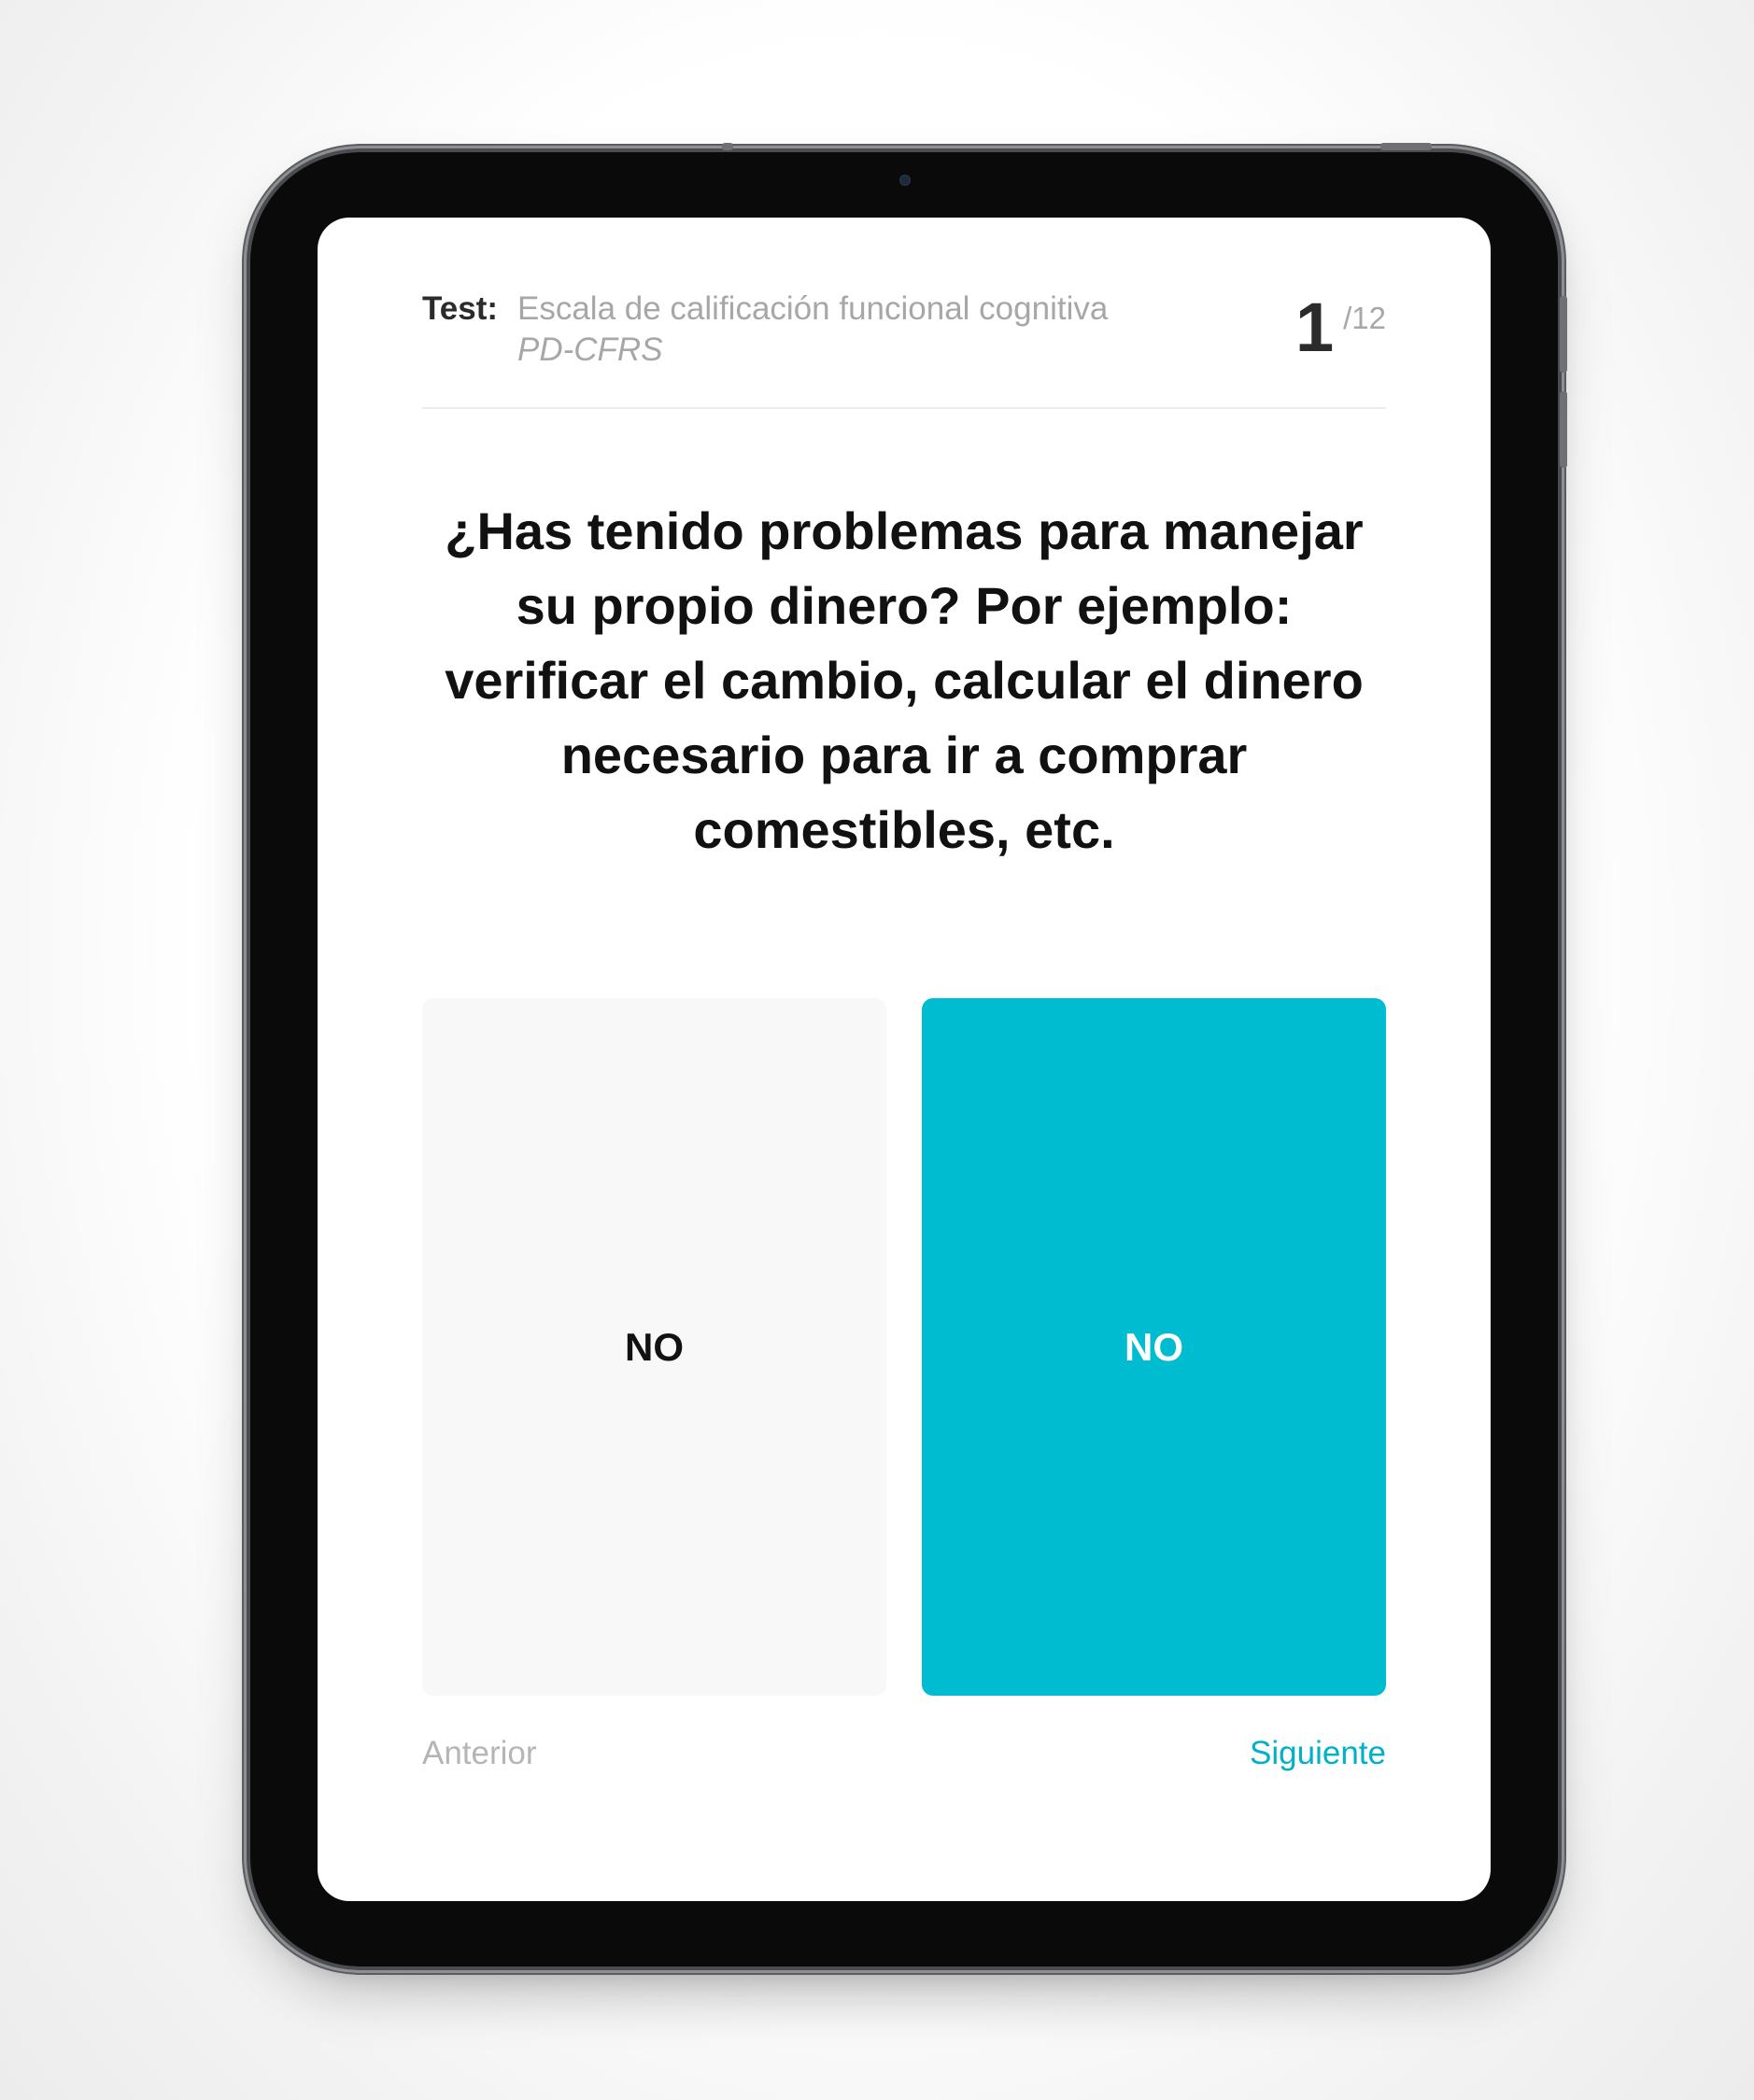 The width and height of the screenshot is (1754, 2100). I want to click on question-progress: 1/12, so click(1340, 327).